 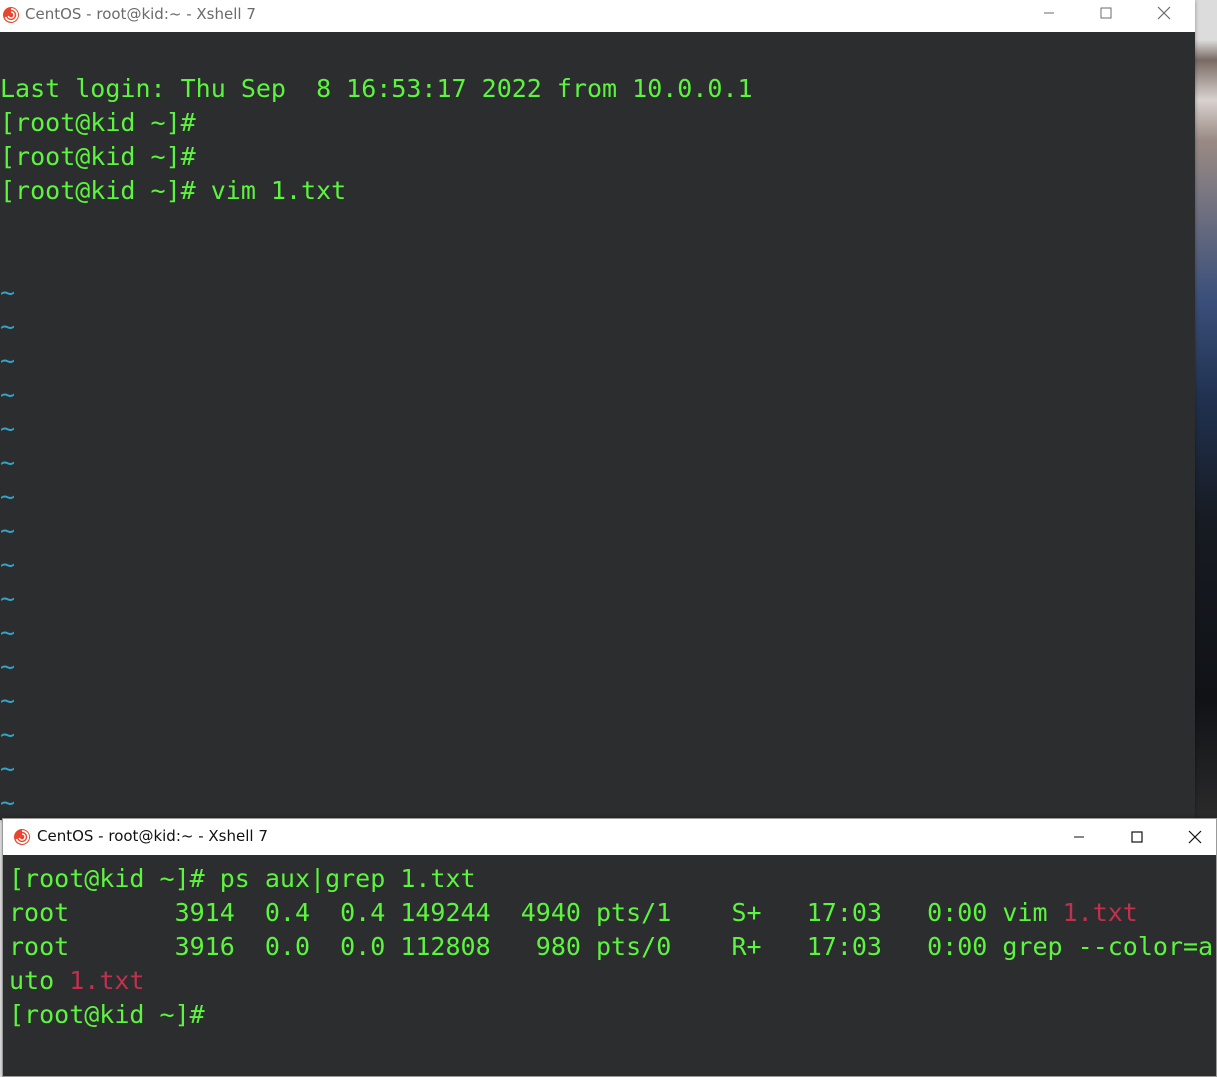 What do you see at coordinates (173, 190) in the screenshot?
I see `terminal-line: [root@kid ~]# vim 1.txt` at bounding box center [173, 190].